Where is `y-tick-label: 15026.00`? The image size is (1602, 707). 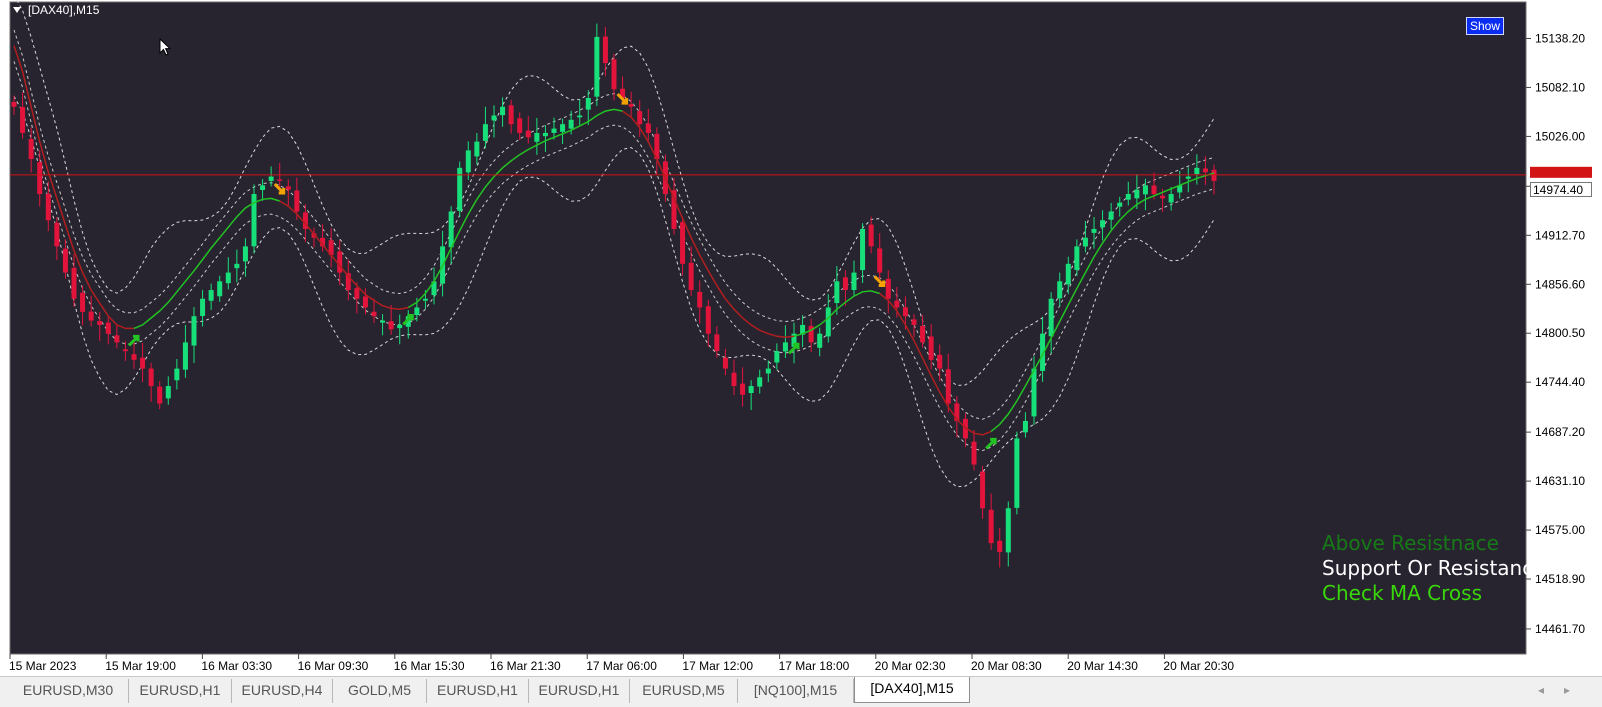 y-tick-label: 15026.00 is located at coordinates (1560, 136).